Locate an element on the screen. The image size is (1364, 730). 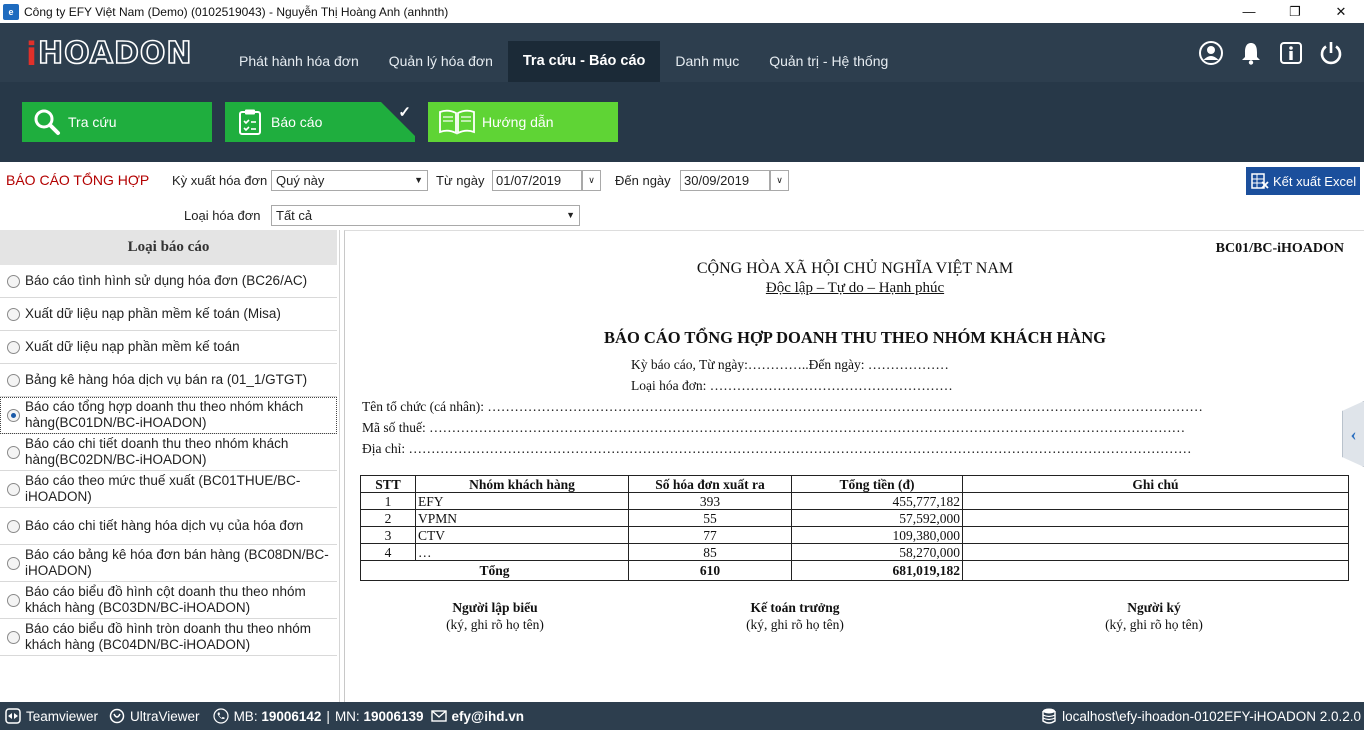
sub-toolbar: Tra cứu Báo cáo ✓ Hướng dẫn is located at coordinates (682, 122).